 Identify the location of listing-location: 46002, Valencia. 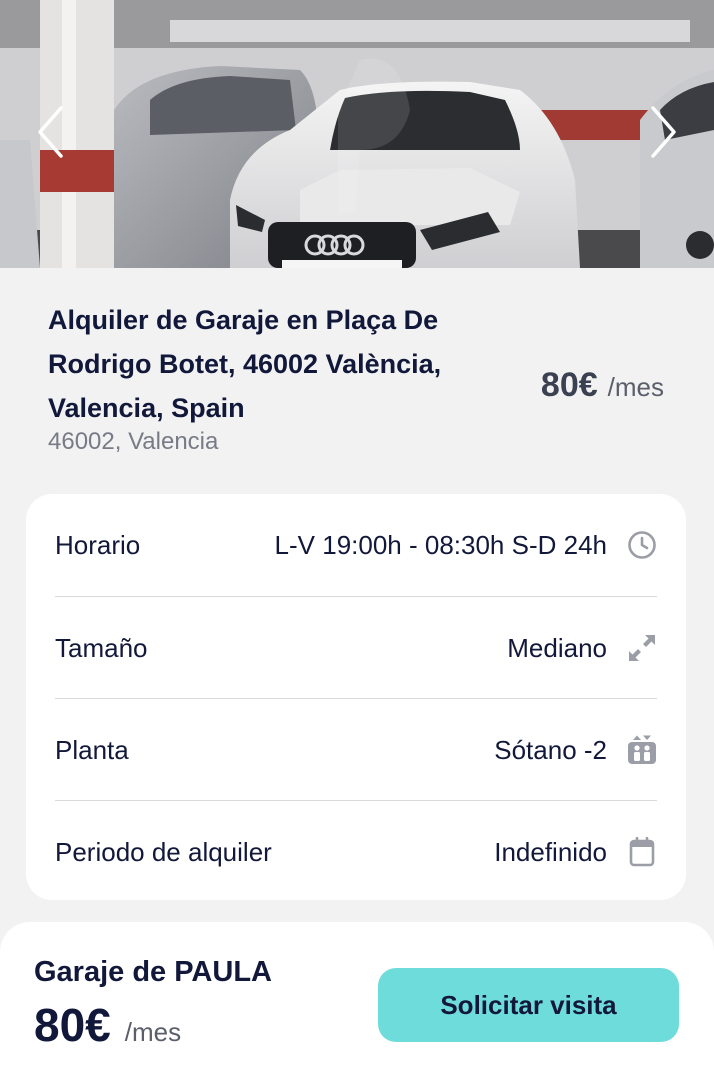
(133, 441).